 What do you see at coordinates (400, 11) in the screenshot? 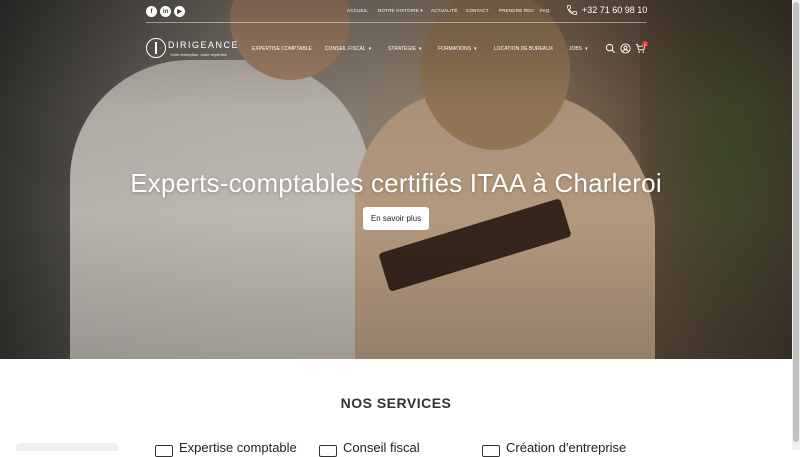
I see `toplink-notre-histoire: NOTRE HISTOIRE ▾` at bounding box center [400, 11].